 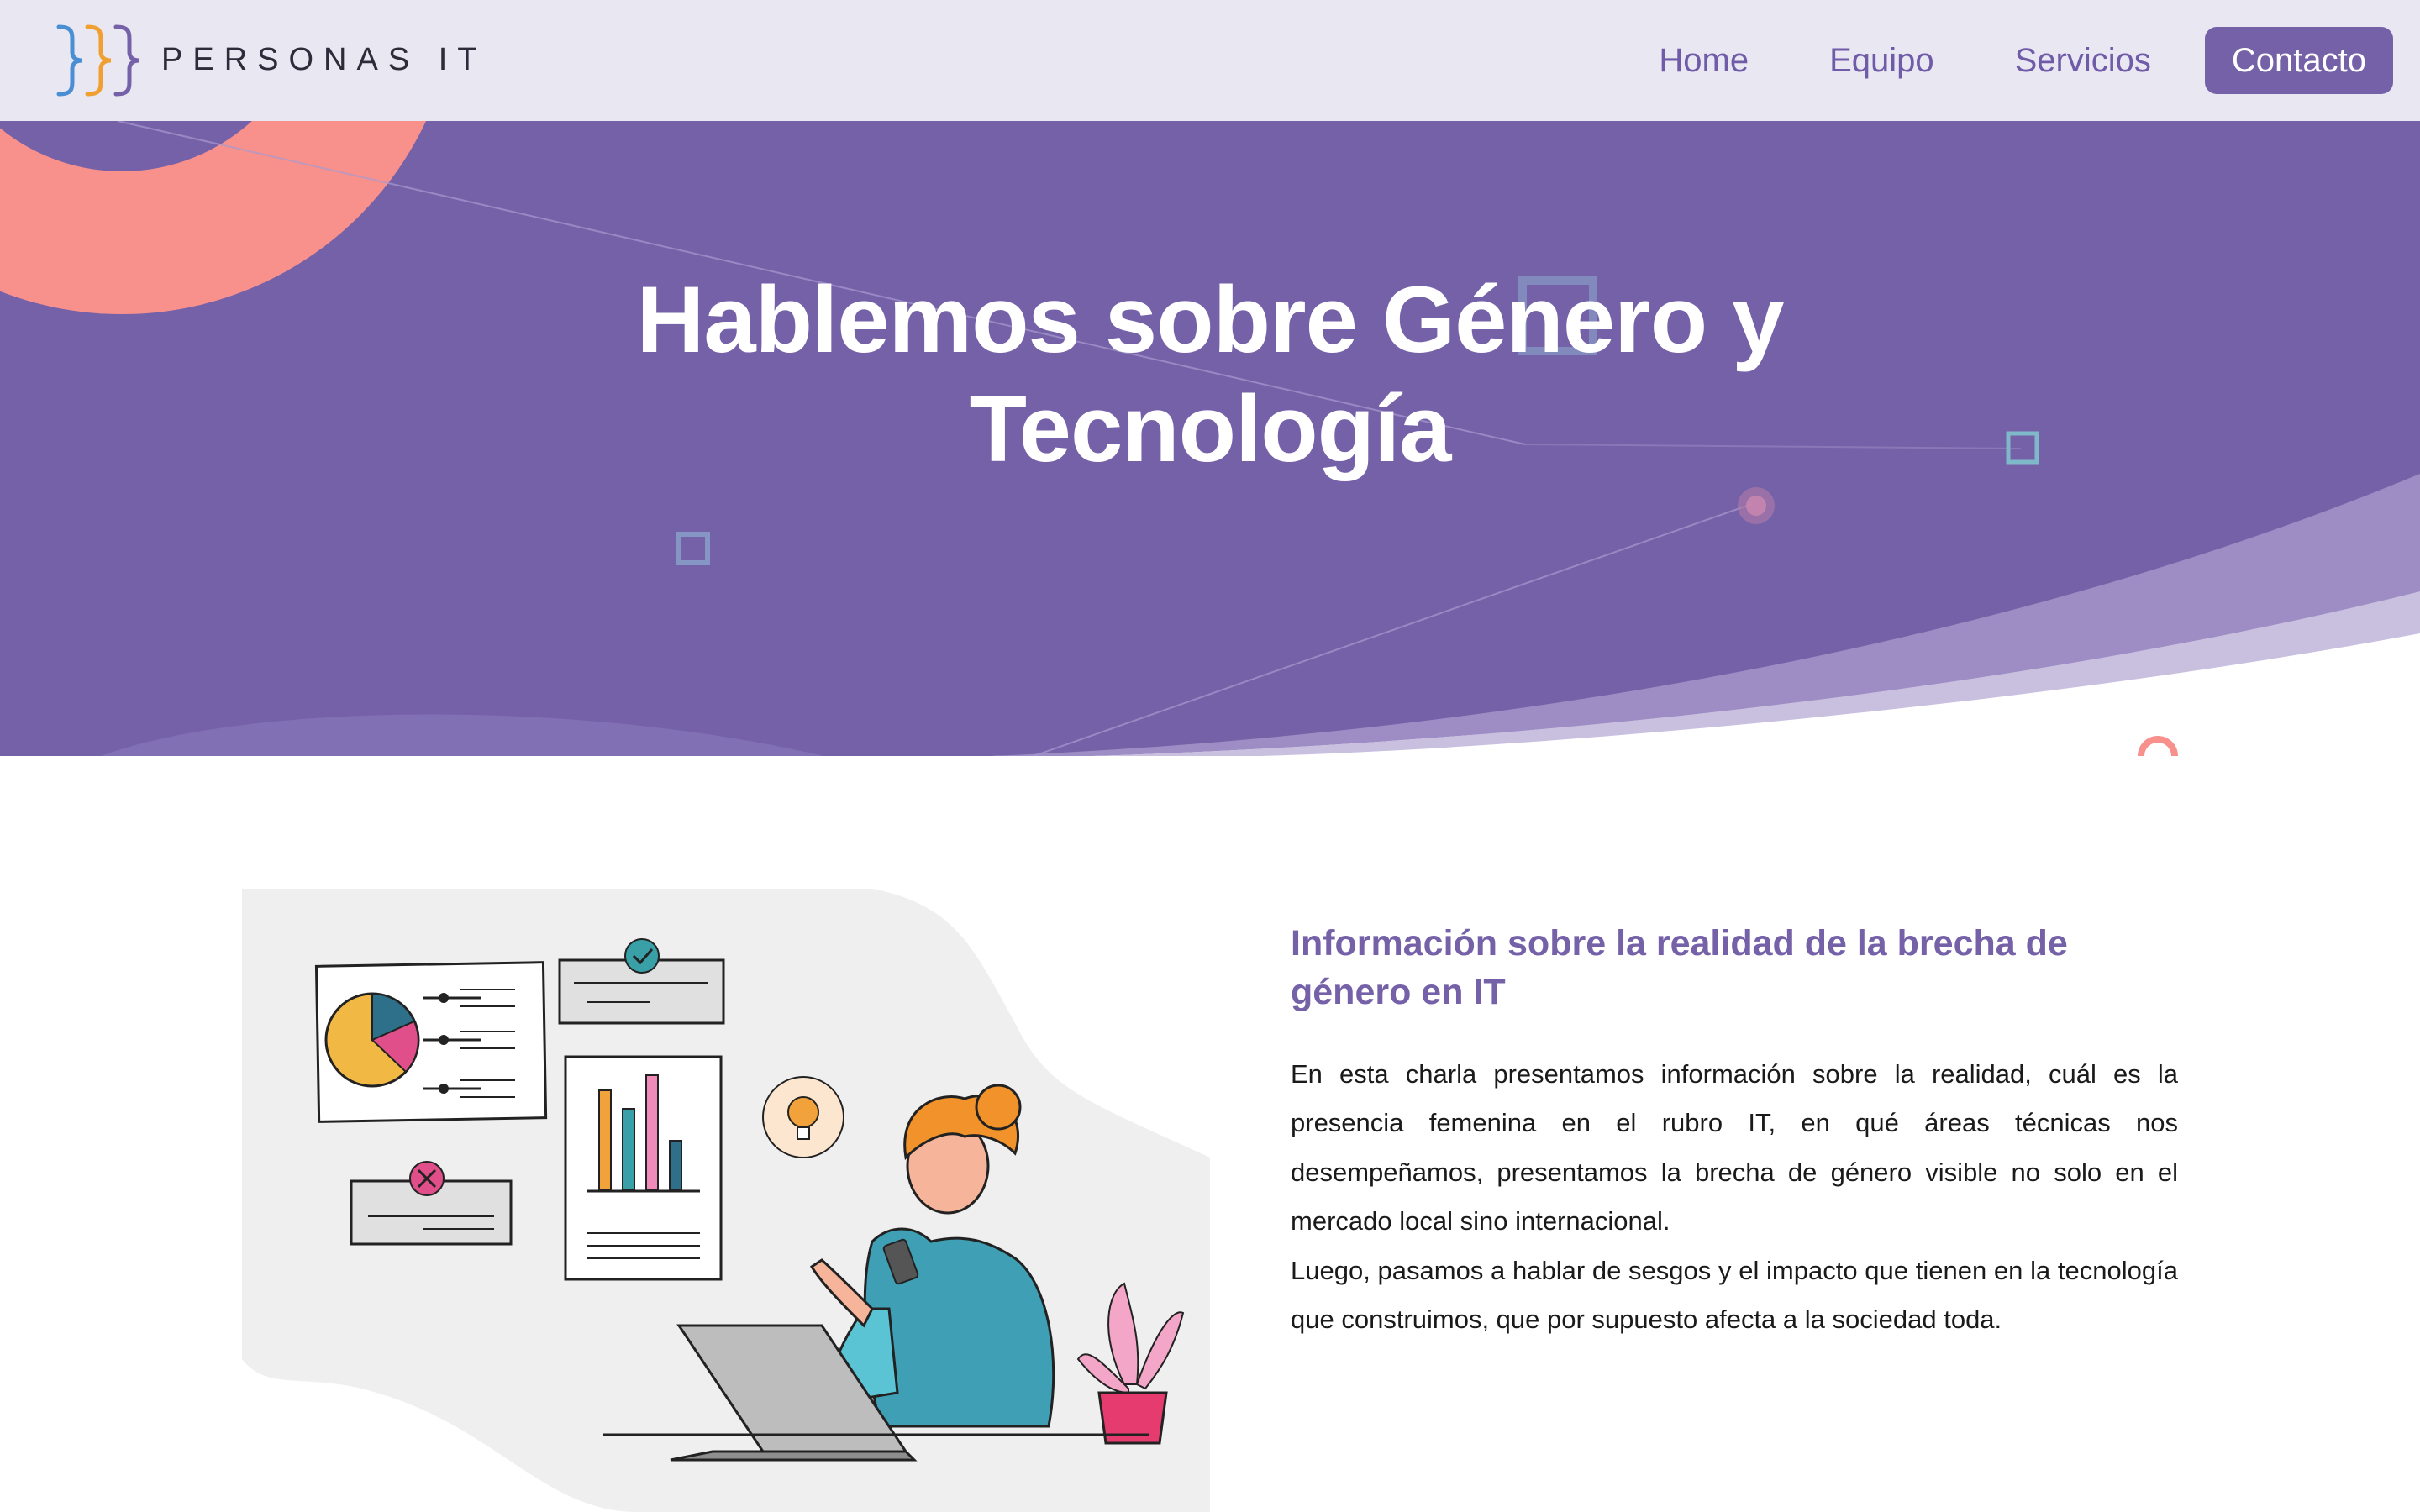 I want to click on contact-button: Contacto, so click(x=2298, y=60).